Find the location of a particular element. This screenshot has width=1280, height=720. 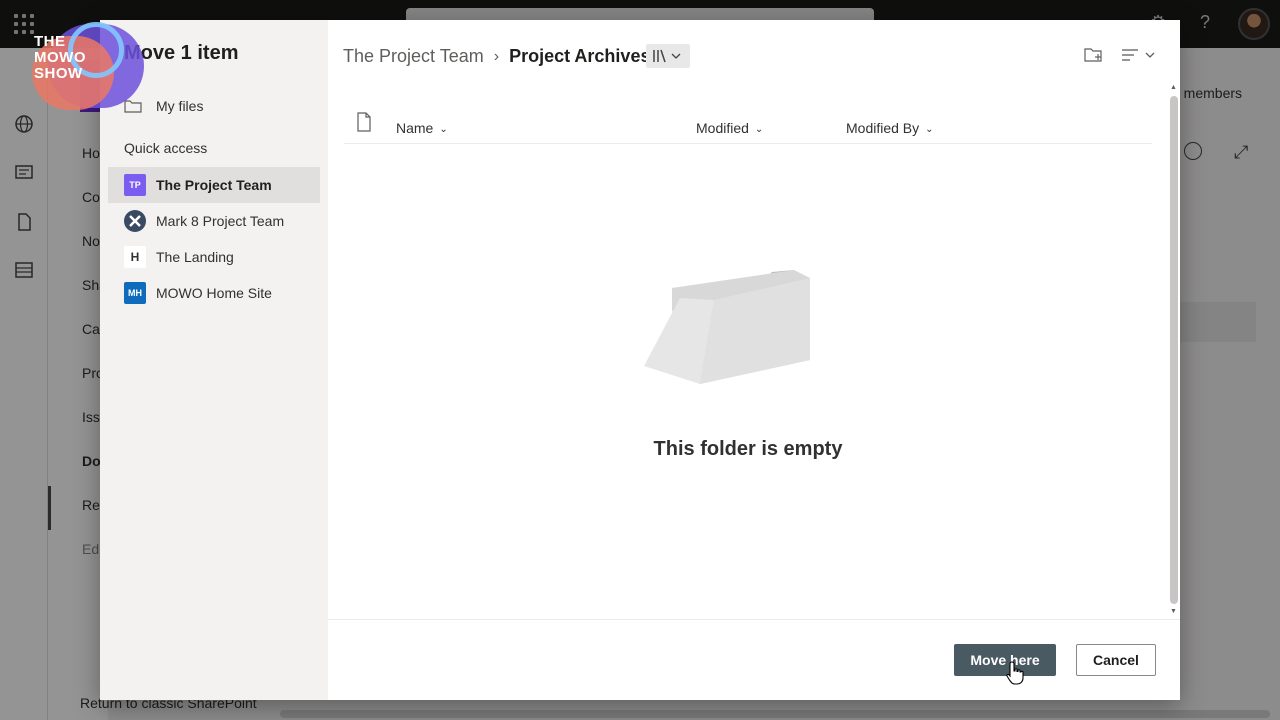

quick-access-heading: Quick access is located at coordinates (166, 148).